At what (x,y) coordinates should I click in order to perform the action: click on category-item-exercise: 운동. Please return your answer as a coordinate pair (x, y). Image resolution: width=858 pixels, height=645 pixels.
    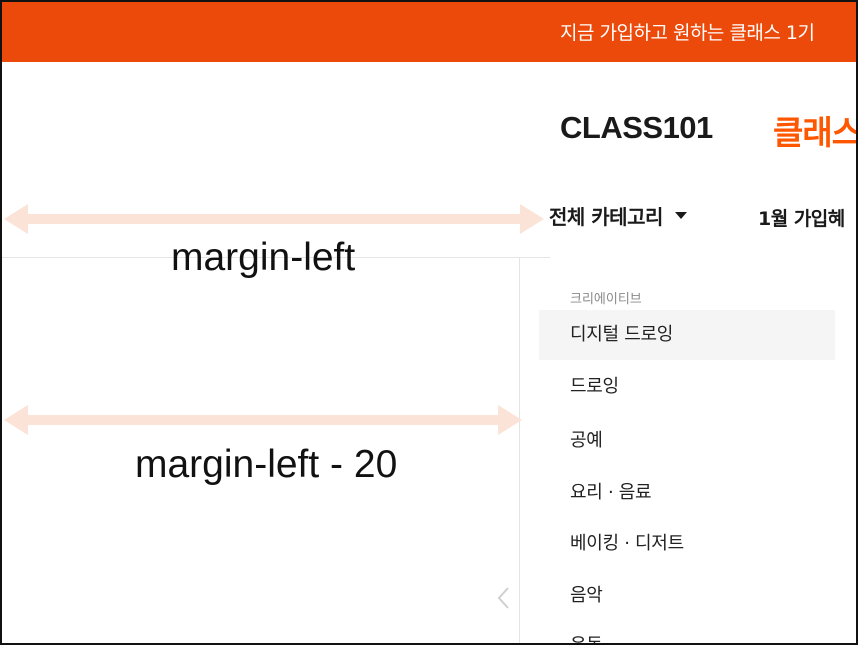
    Looking at the image, I should click on (586, 637).